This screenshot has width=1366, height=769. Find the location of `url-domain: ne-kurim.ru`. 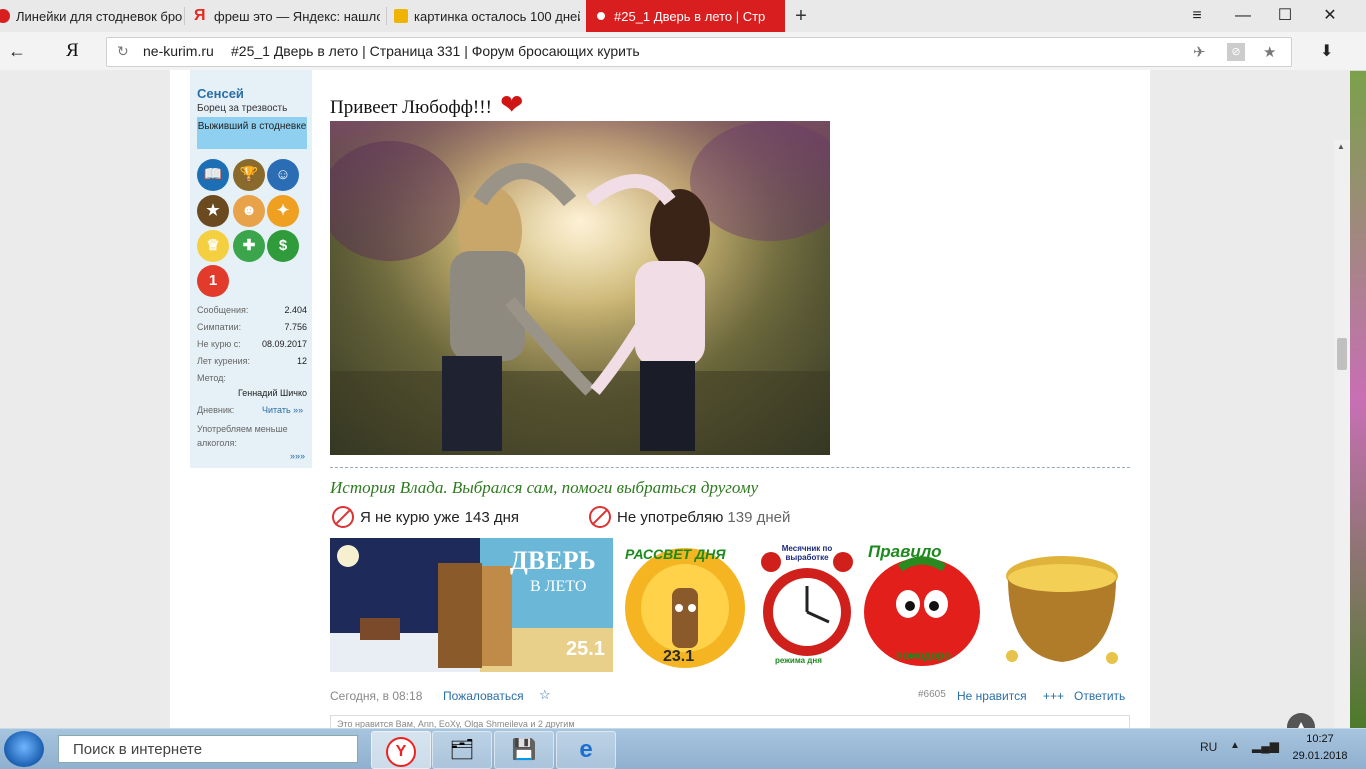

url-domain: ne-kurim.ru is located at coordinates (178, 51).